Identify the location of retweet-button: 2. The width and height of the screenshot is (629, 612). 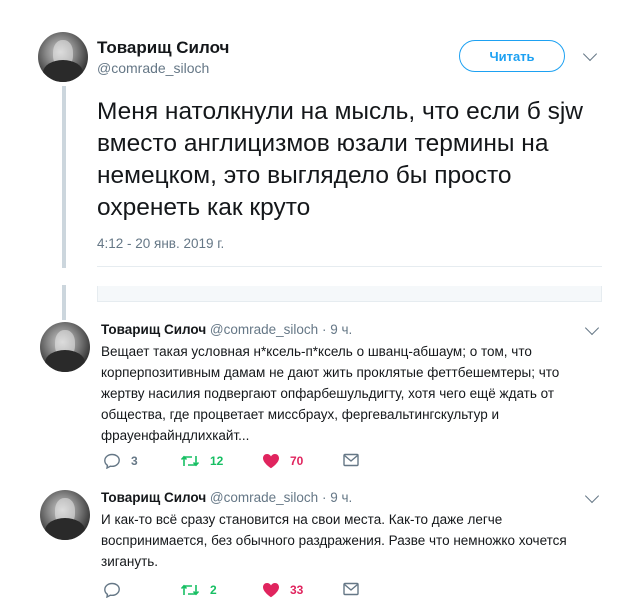
(198, 590).